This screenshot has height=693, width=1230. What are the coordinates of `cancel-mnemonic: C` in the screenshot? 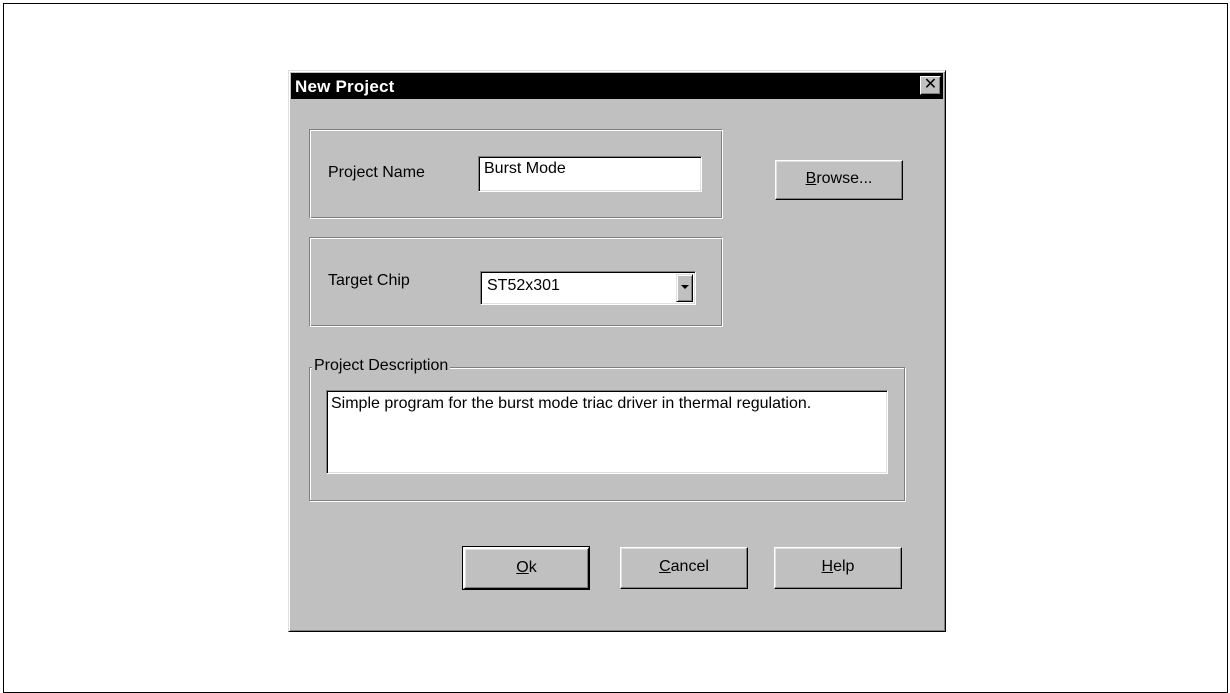 It's located at (665, 566).